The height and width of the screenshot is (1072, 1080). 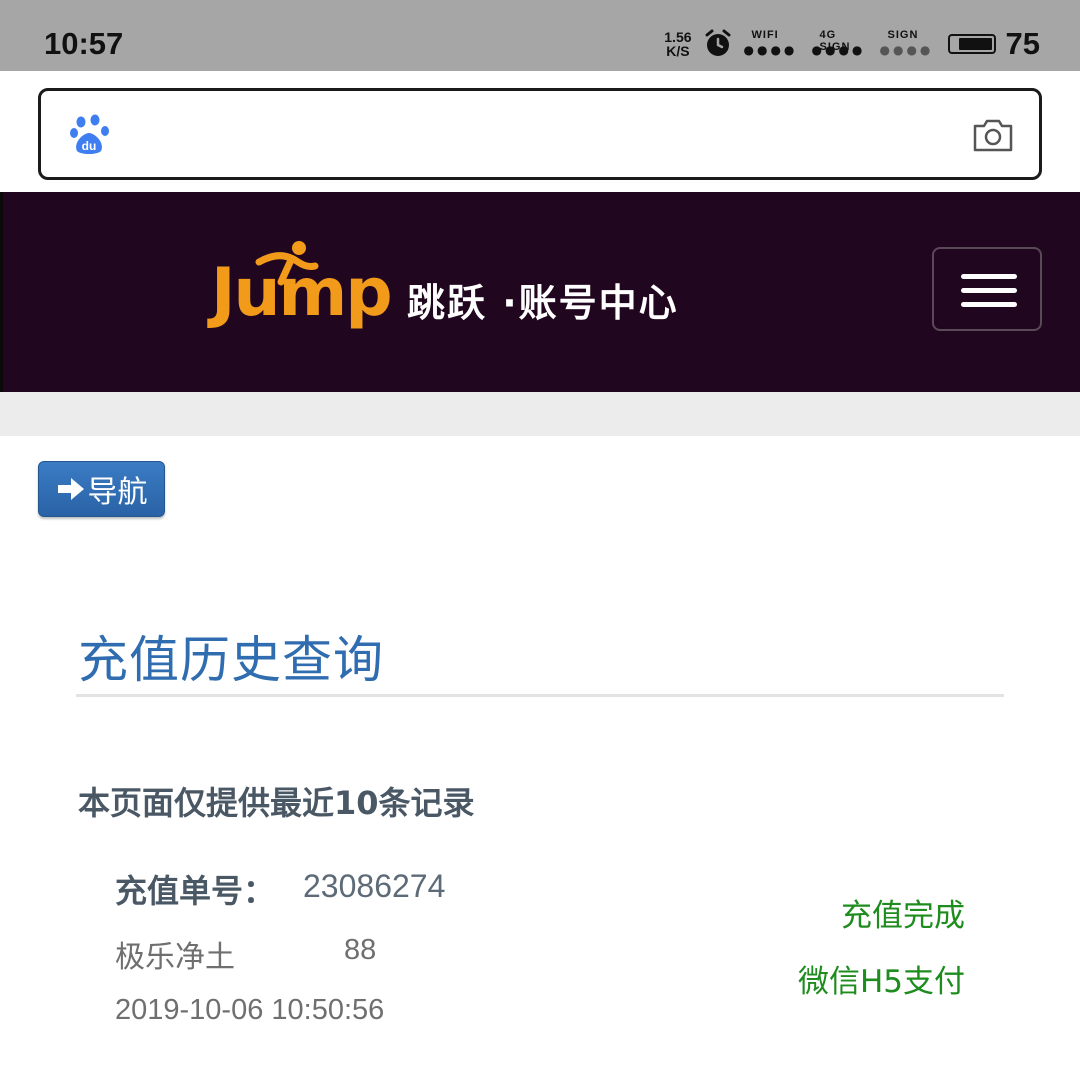 I want to click on divider-strip, so click(x=540, y=414).